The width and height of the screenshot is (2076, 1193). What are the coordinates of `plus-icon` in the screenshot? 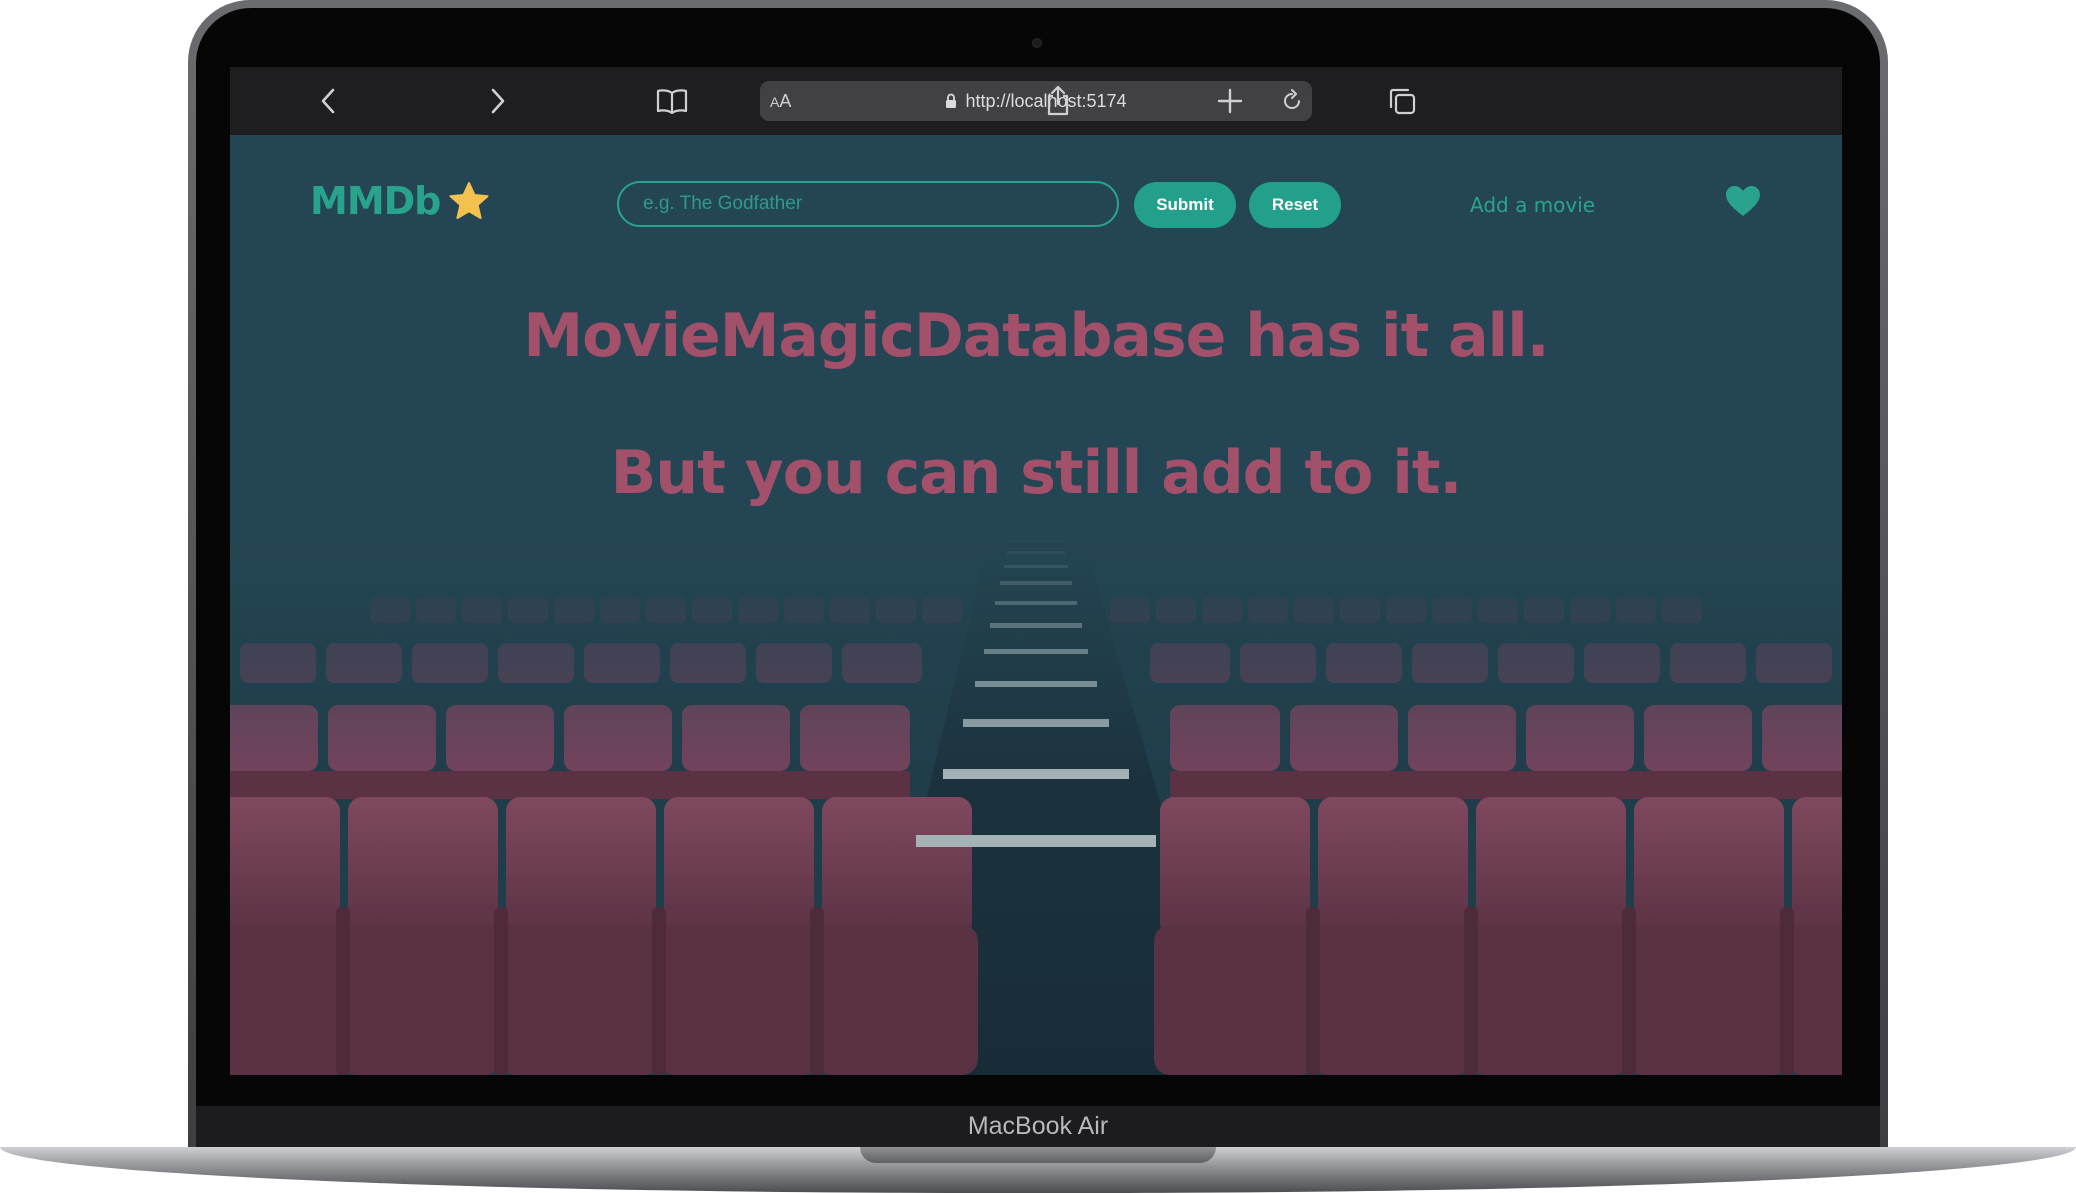 It's located at (1230, 101).